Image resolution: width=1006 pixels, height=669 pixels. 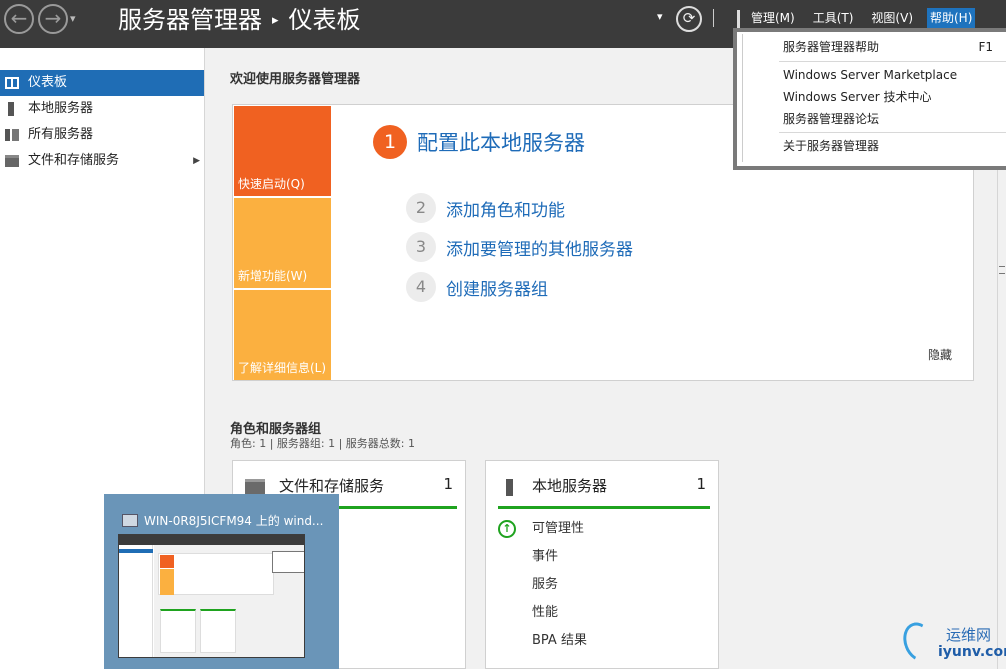 I want to click on menu-item-label: Windows Server 技术中心, so click(x=857, y=97).